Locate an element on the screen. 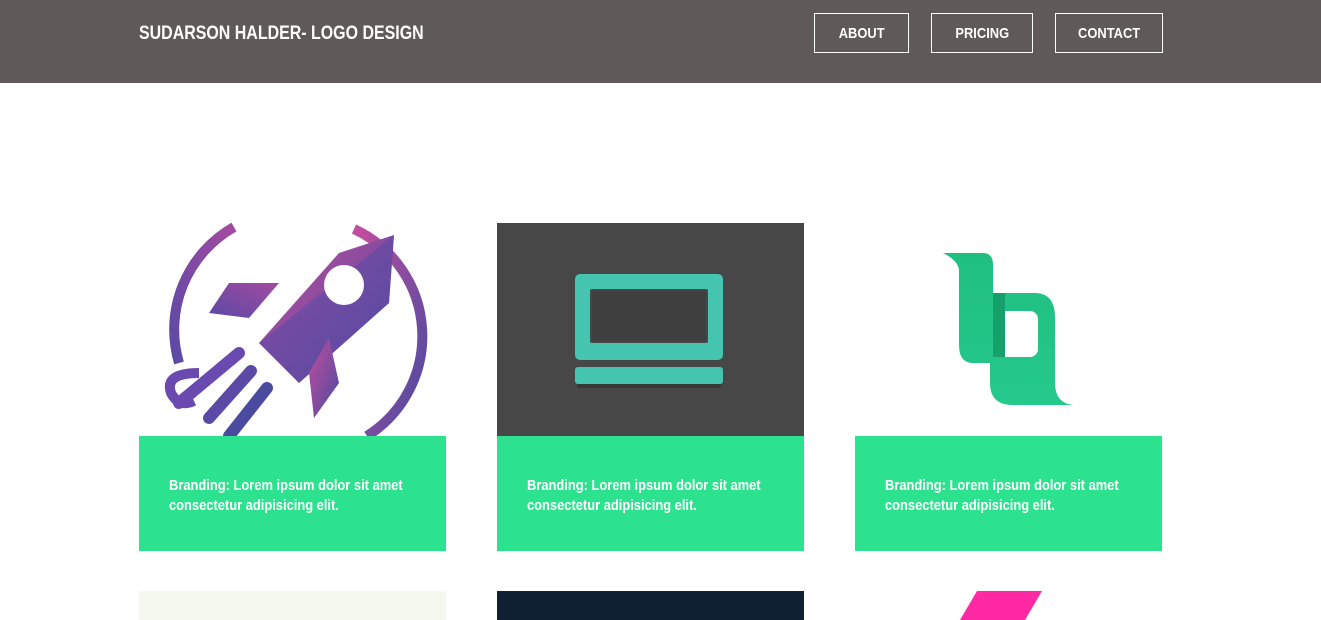 Image resolution: width=1321 pixels, height=620 pixels. laptop-logo-image is located at coordinates (650, 329).